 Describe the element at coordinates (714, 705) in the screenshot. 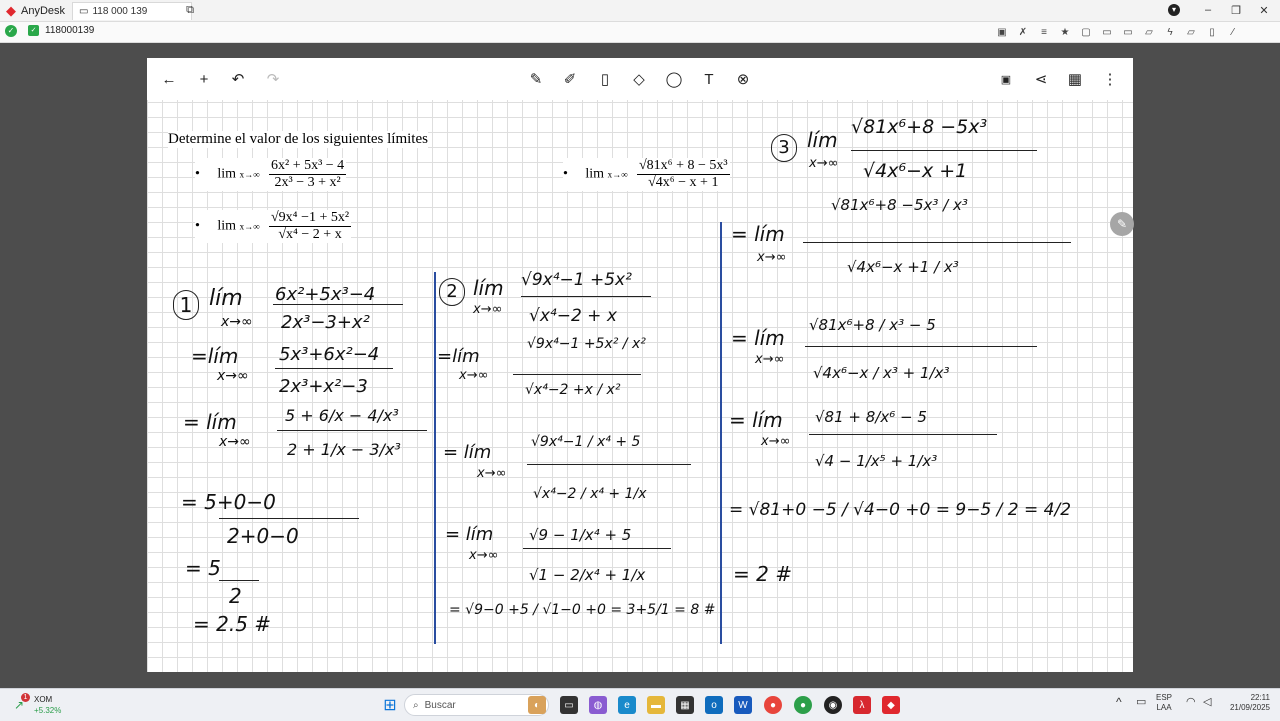

I see `outlook-icon: o` at that location.